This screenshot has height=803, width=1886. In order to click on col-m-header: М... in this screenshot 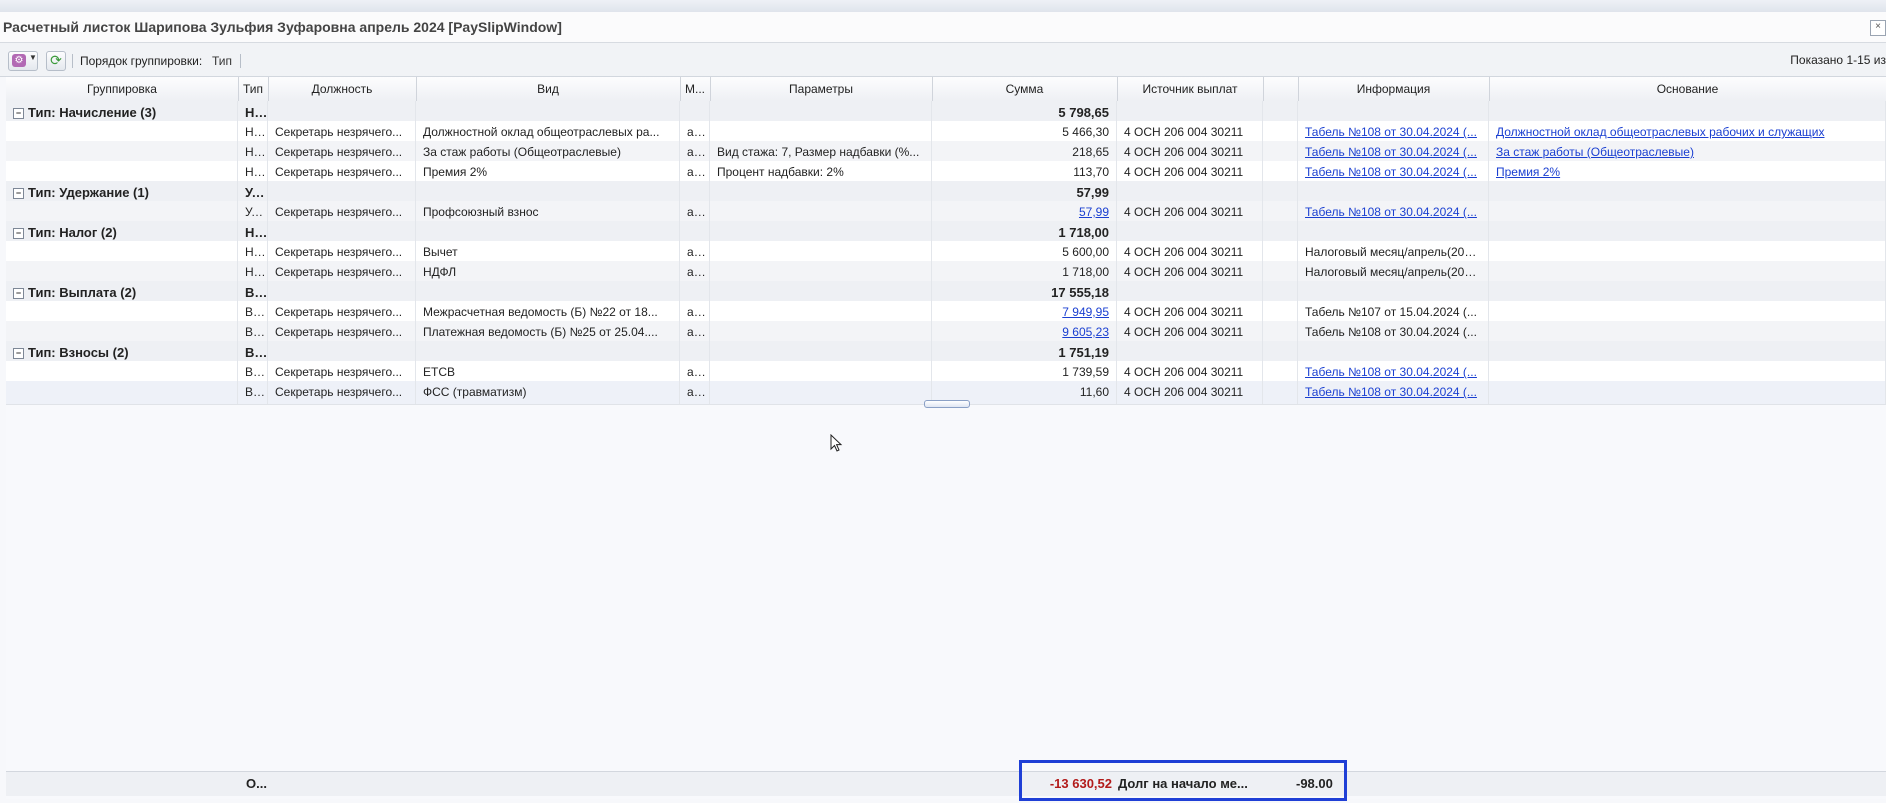, I will do `click(695, 89)`.